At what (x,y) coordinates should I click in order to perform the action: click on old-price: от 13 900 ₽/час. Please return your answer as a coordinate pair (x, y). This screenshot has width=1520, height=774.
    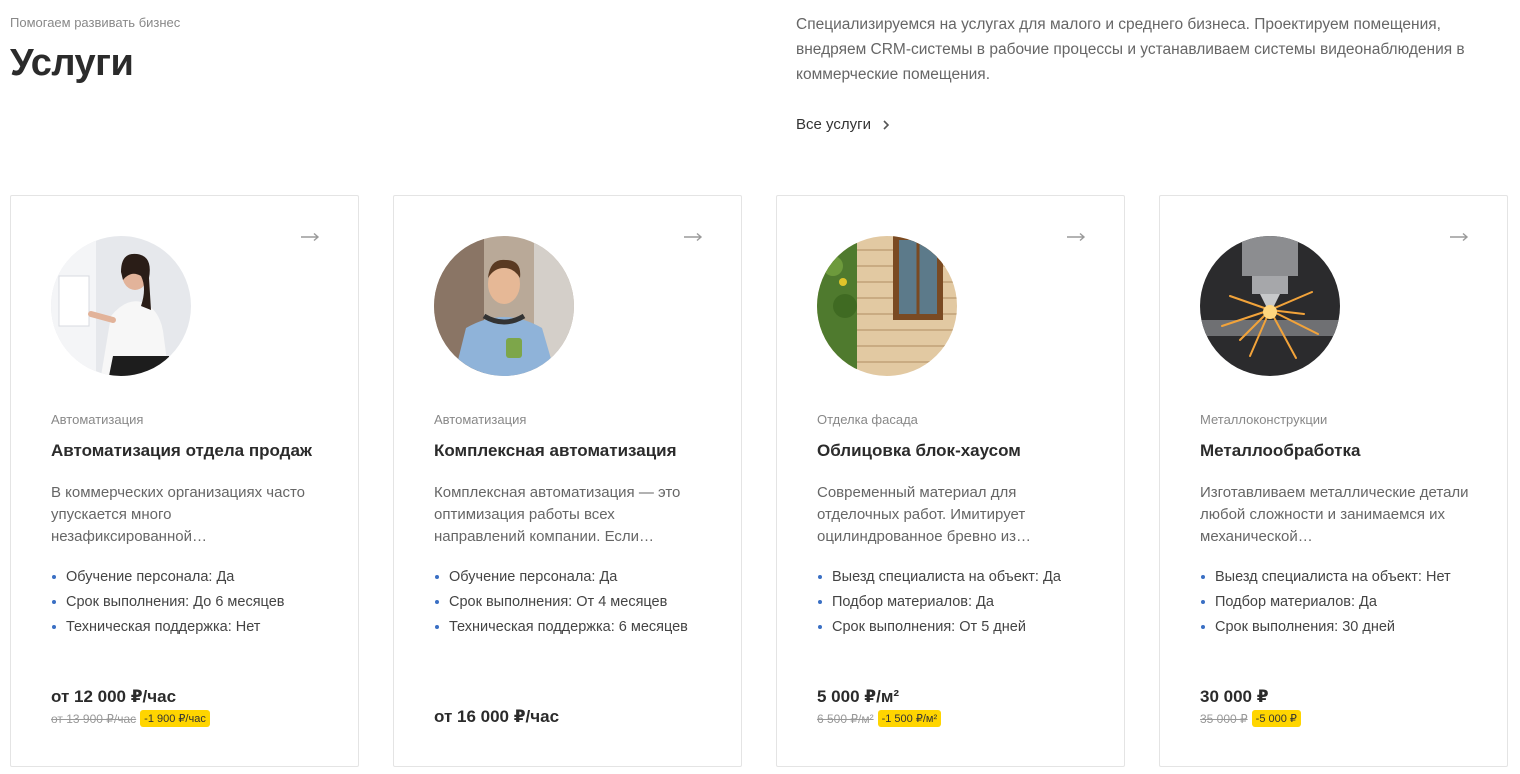
    Looking at the image, I should click on (94, 718).